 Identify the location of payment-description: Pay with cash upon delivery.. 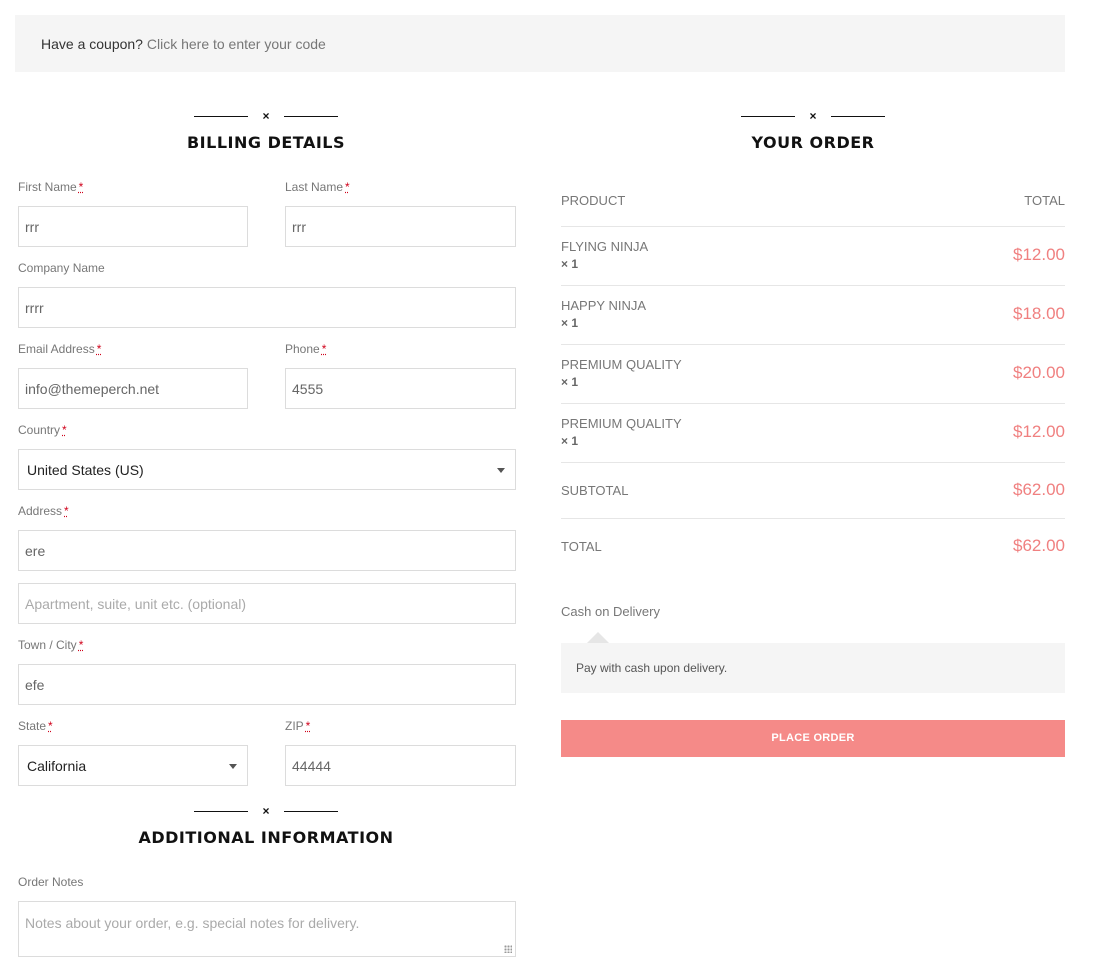
(652, 668).